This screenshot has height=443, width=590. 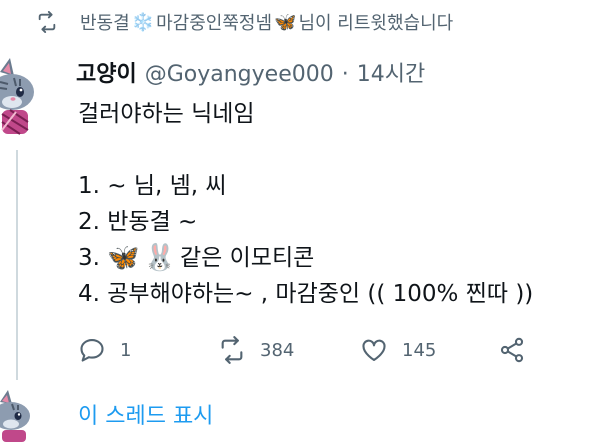 I want to click on author-name: 고양이, so click(x=106, y=72).